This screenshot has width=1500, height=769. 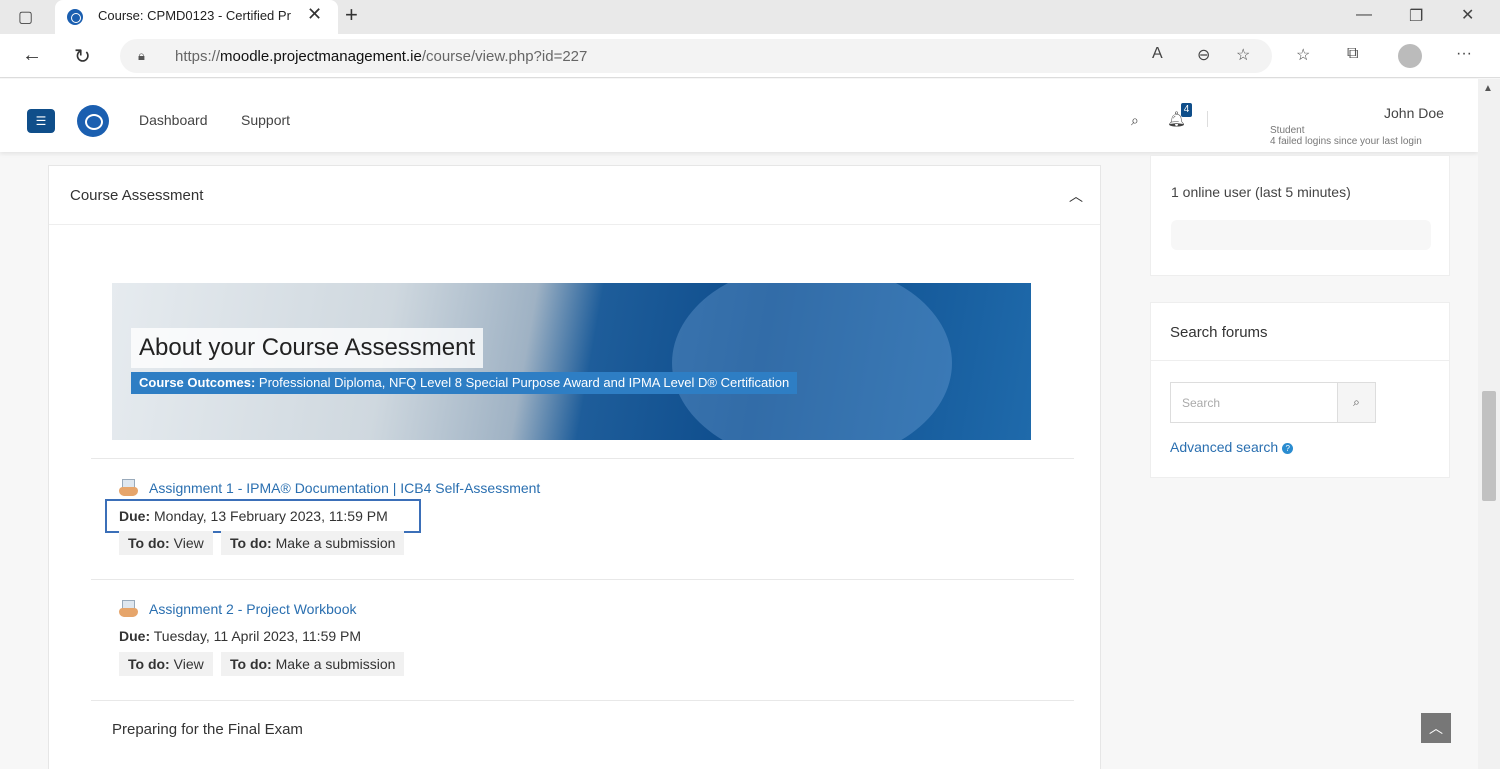 What do you see at coordinates (314, 14) in the screenshot?
I see `tab-close-icon: ✕` at bounding box center [314, 14].